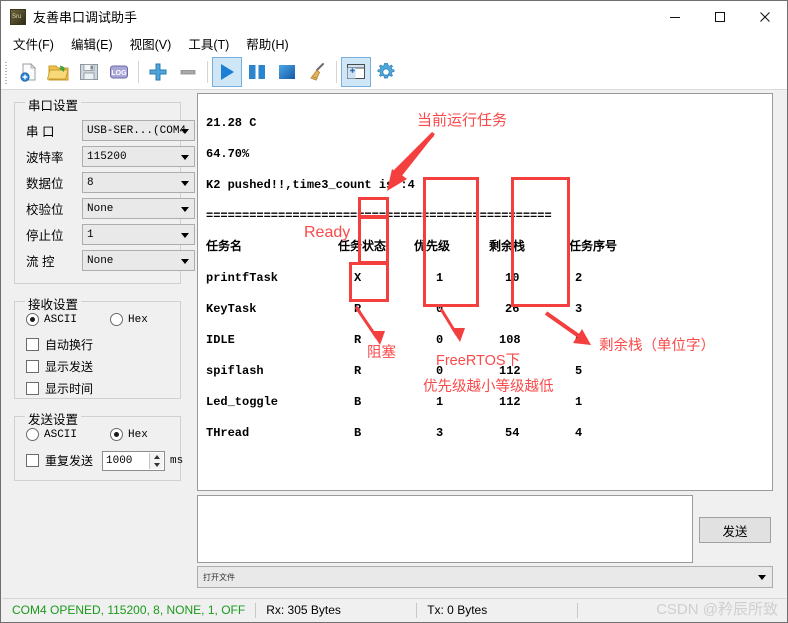 The image size is (788, 623). I want to click on flow-control-combo-value: None, so click(100, 260).